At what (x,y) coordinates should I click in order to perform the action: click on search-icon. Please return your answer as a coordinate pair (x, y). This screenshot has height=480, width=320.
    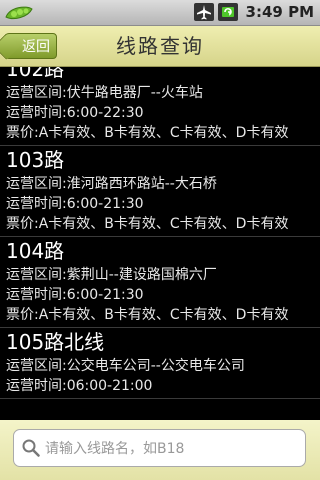
    Looking at the image, I should click on (31, 448).